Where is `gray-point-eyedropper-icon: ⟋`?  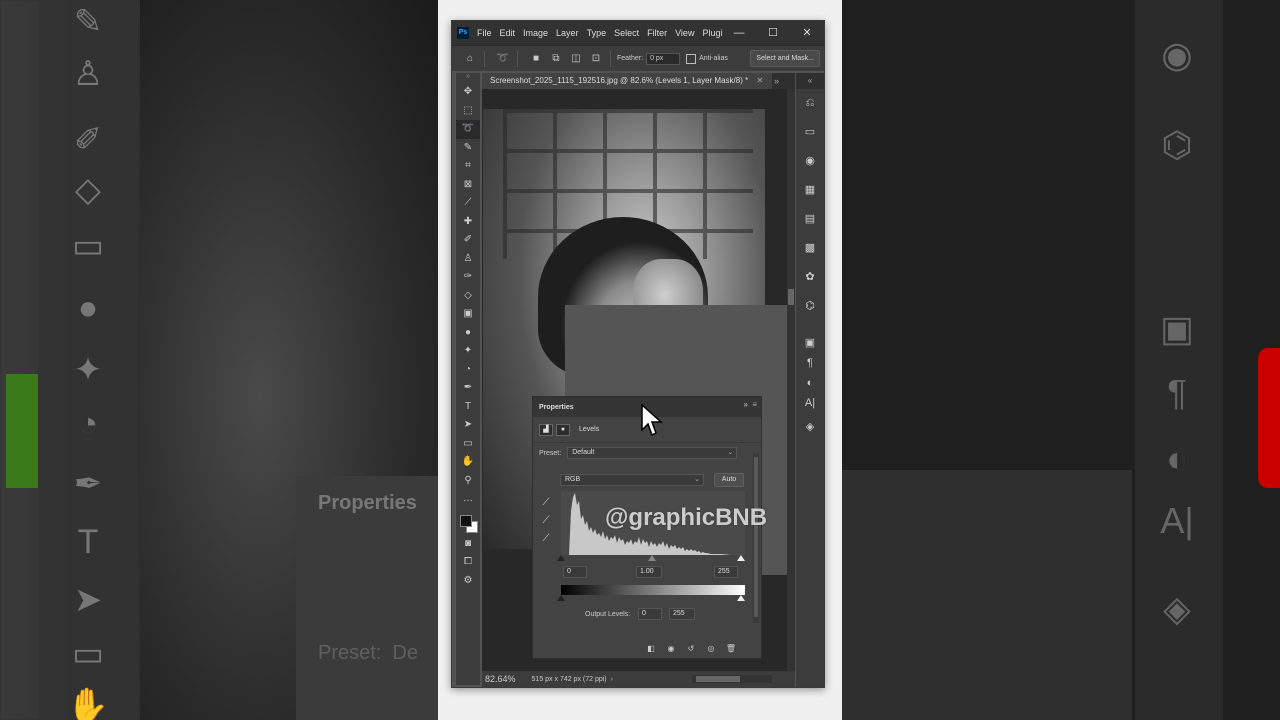
gray-point-eyedropper-icon: ⟋ is located at coordinates (546, 524).